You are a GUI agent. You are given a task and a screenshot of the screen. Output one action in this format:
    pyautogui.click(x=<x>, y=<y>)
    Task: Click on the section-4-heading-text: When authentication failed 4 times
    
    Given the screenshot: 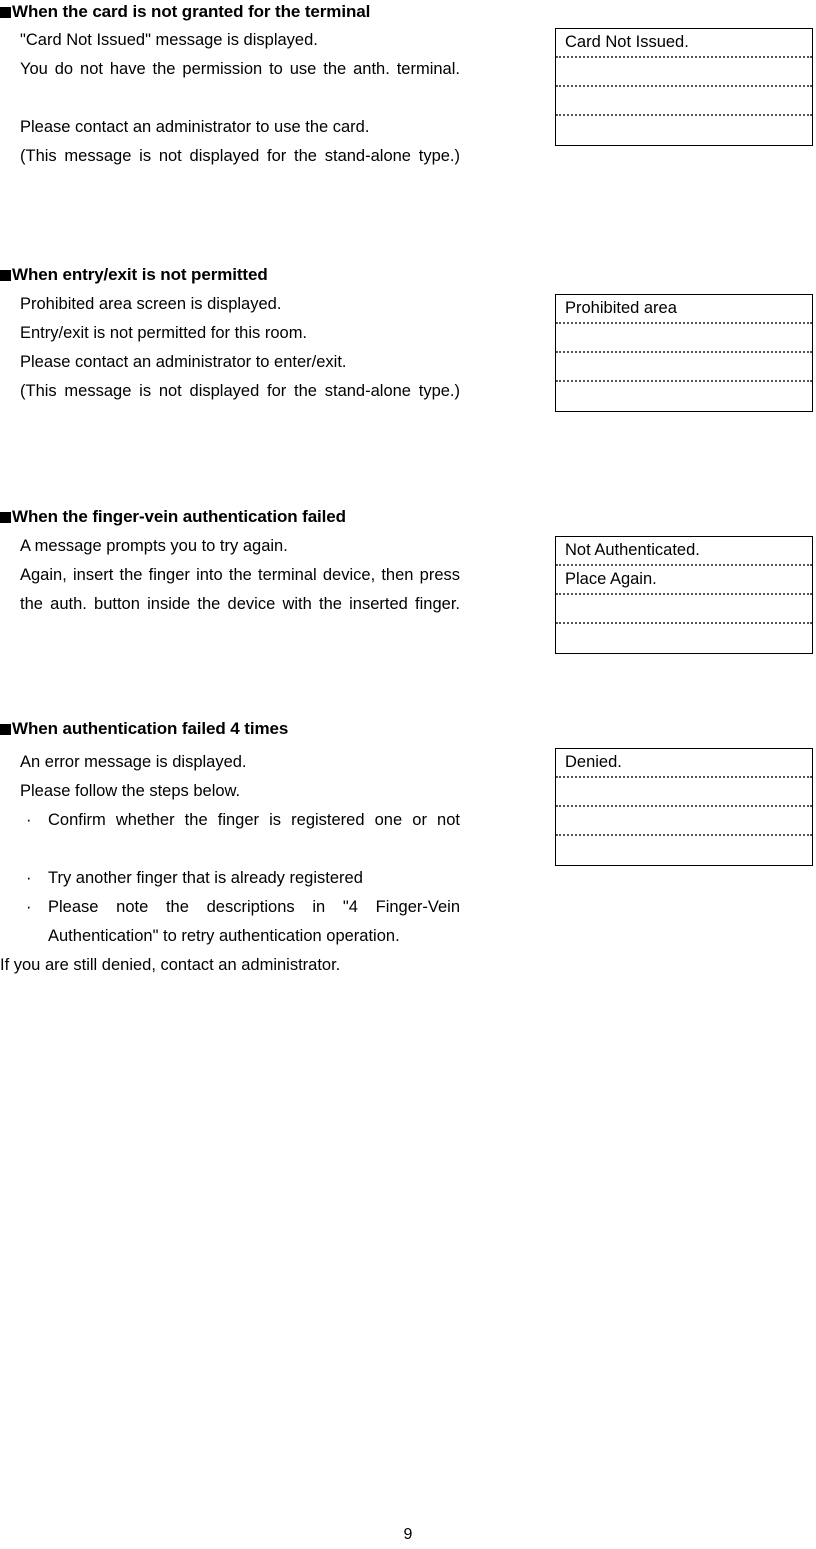 What is the action you would take?
    pyautogui.click(x=150, y=728)
    